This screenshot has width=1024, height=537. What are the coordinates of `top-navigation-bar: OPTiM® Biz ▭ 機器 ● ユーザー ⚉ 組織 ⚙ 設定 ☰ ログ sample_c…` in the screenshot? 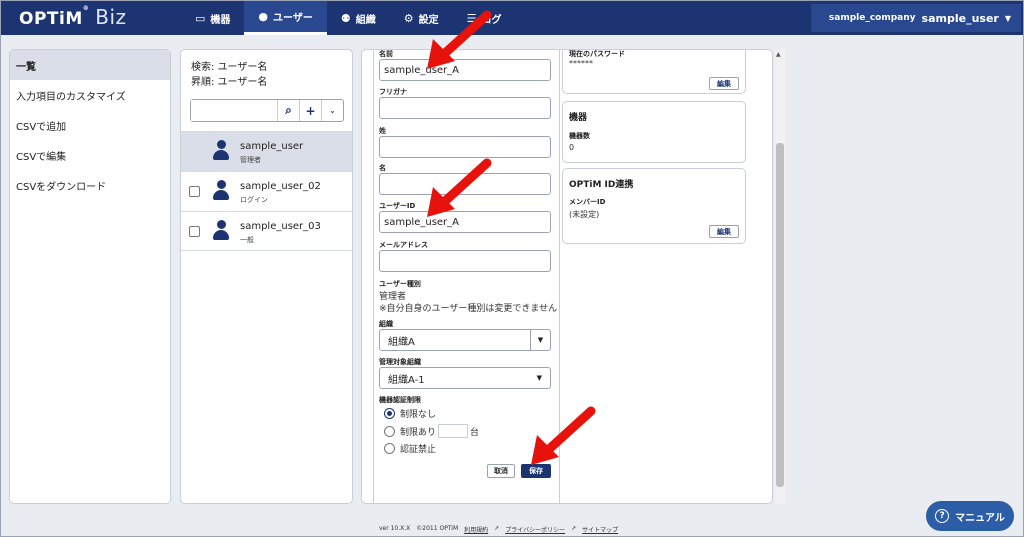 It's located at (512, 18).